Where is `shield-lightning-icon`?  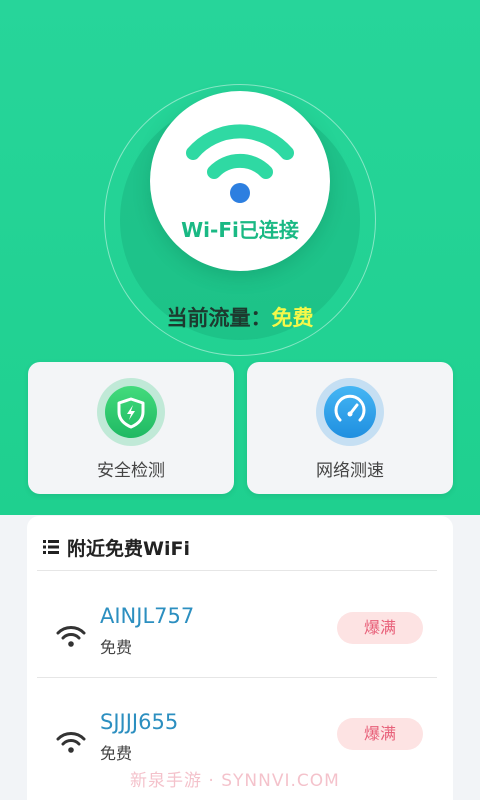
shield-lightning-icon is located at coordinates (131, 413).